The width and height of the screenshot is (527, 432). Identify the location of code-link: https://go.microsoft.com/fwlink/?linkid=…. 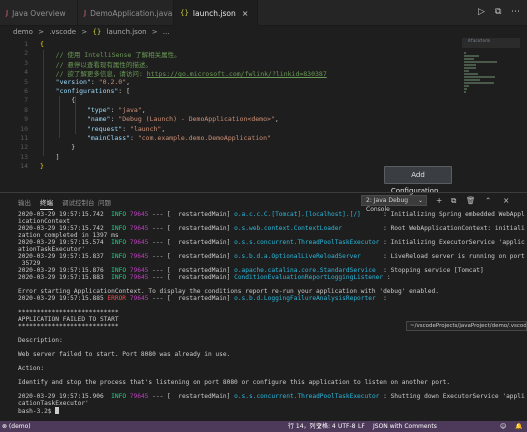
(237, 74).